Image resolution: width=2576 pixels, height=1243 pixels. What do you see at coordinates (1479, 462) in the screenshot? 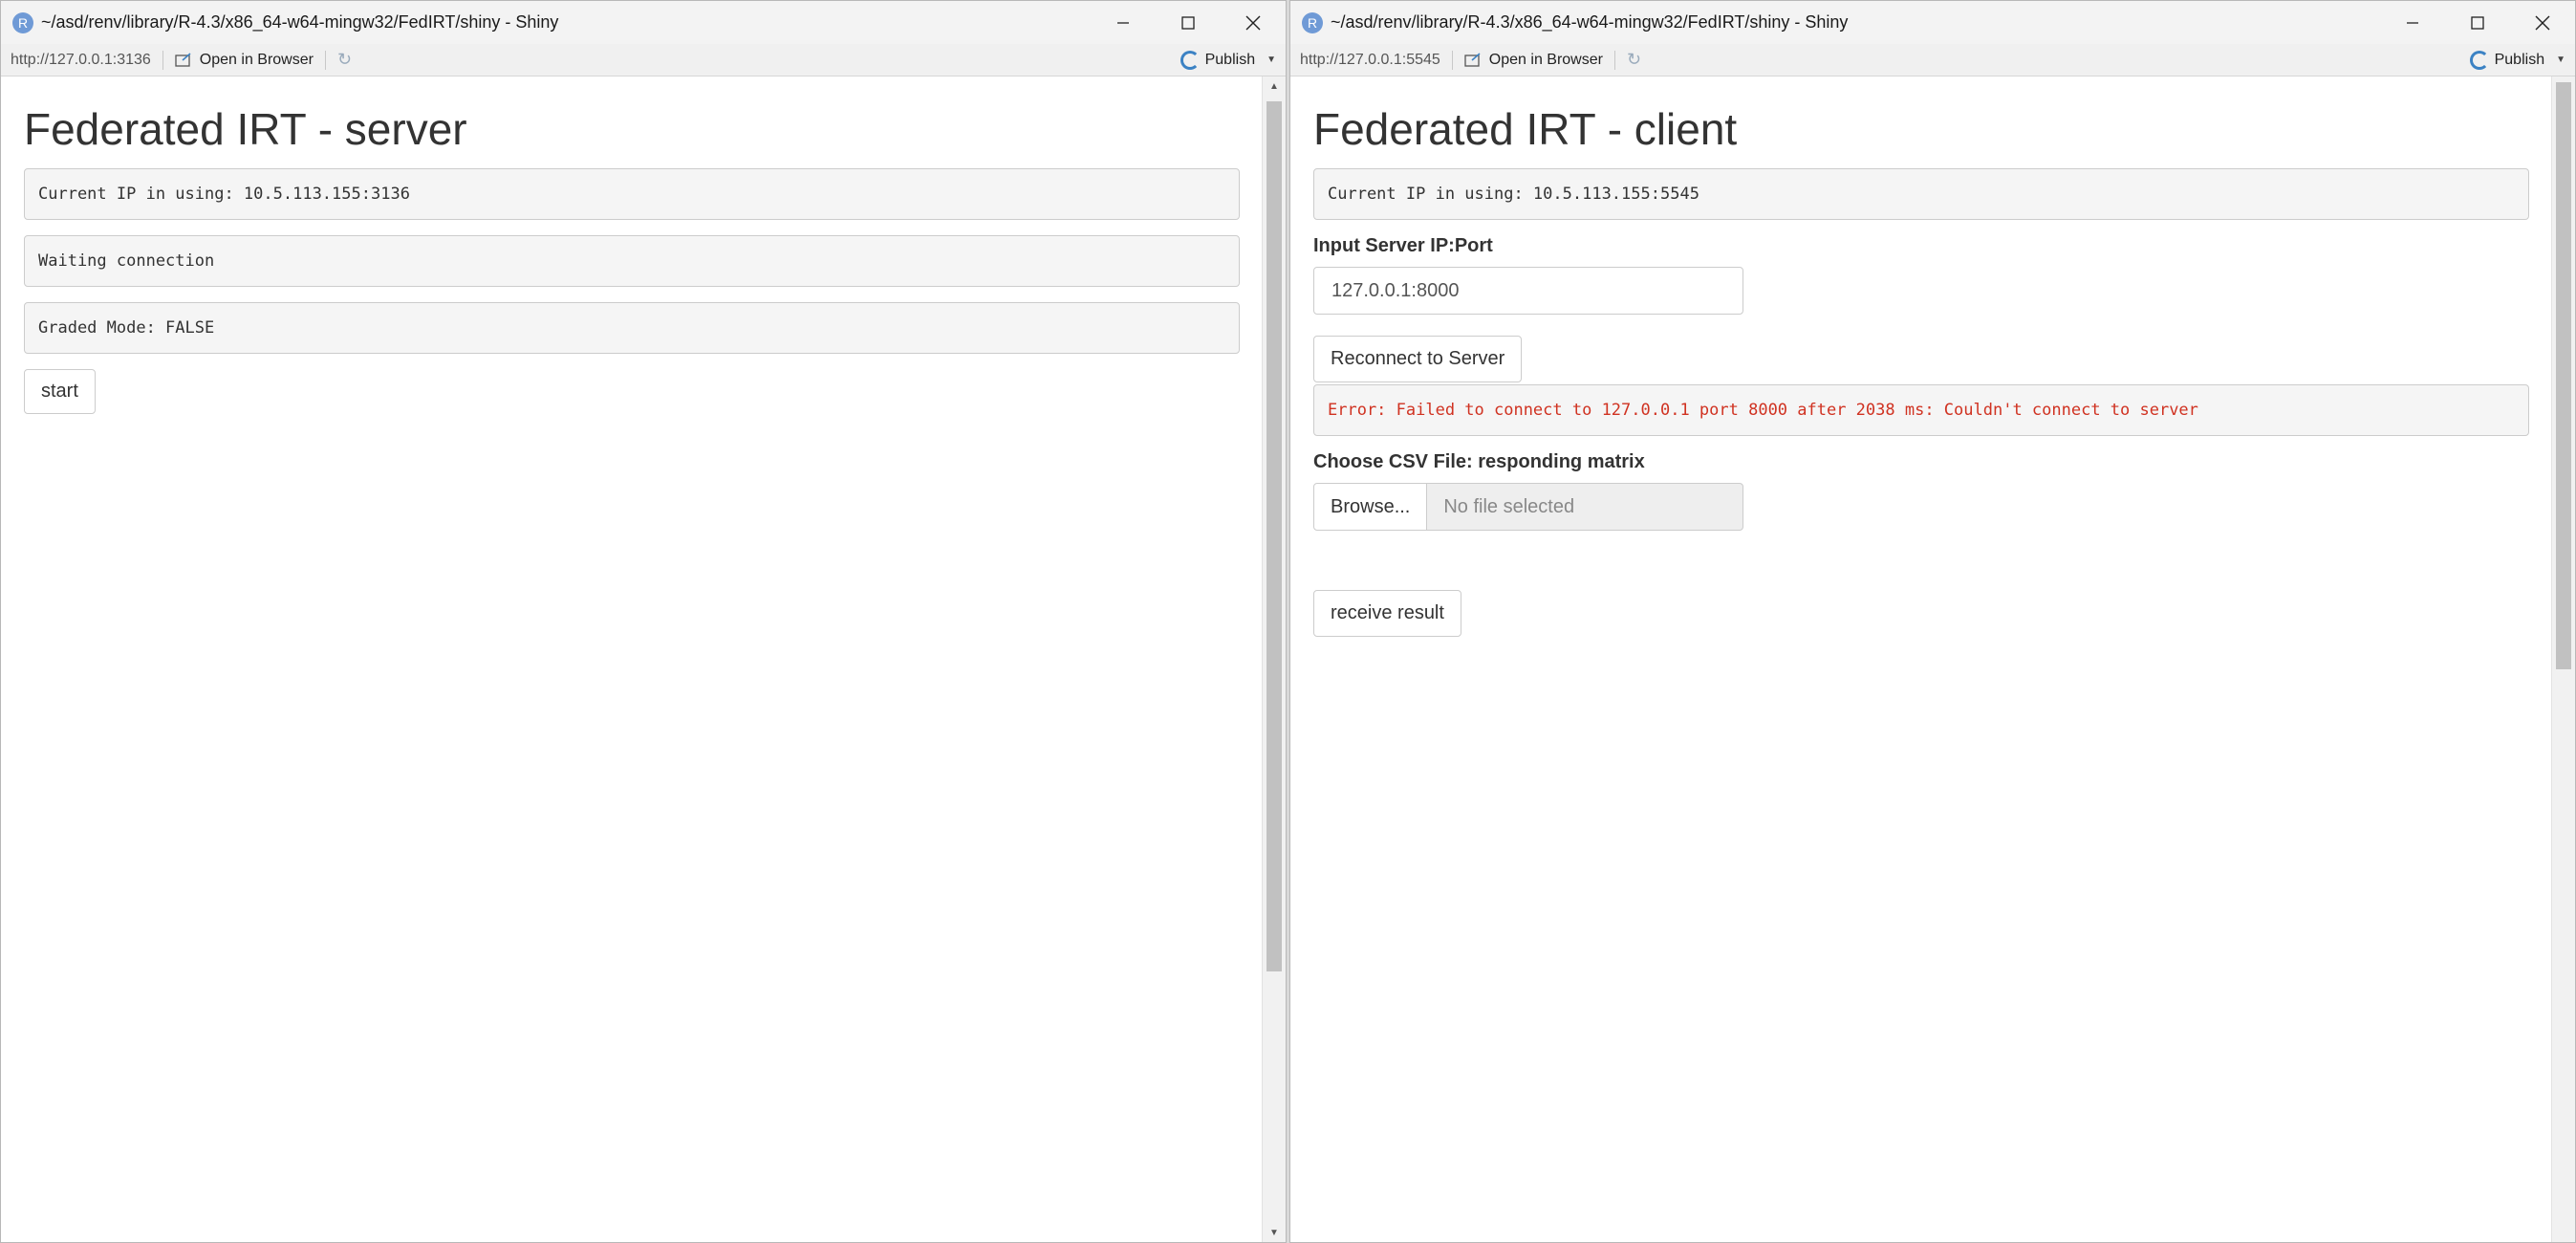
I see `csv-file-label: Choose CSV File: responding matrix` at bounding box center [1479, 462].